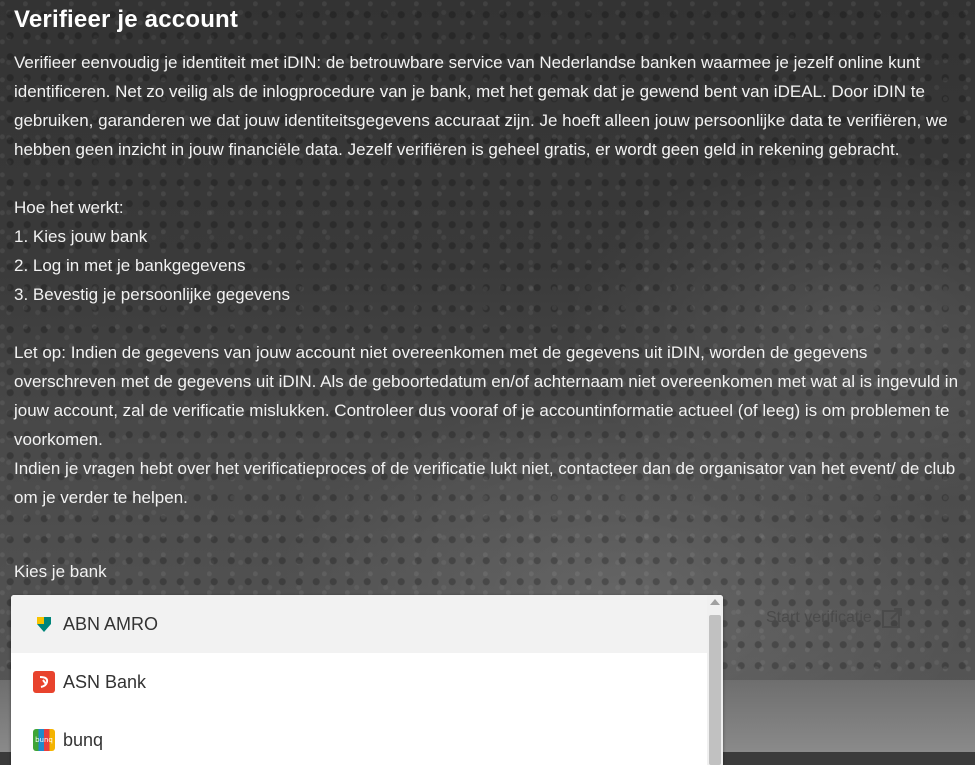  I want to click on start-verification-button: Start verificatie, so click(835, 618).